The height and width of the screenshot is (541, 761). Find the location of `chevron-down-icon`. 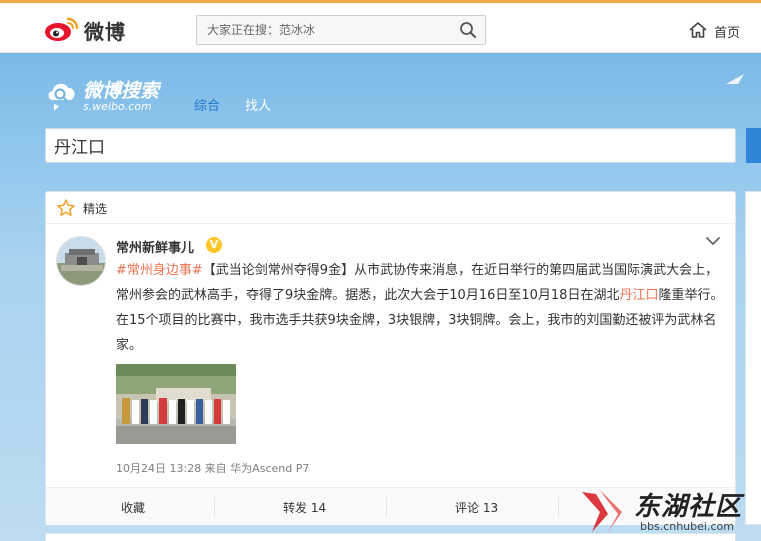

chevron-down-icon is located at coordinates (713, 241).